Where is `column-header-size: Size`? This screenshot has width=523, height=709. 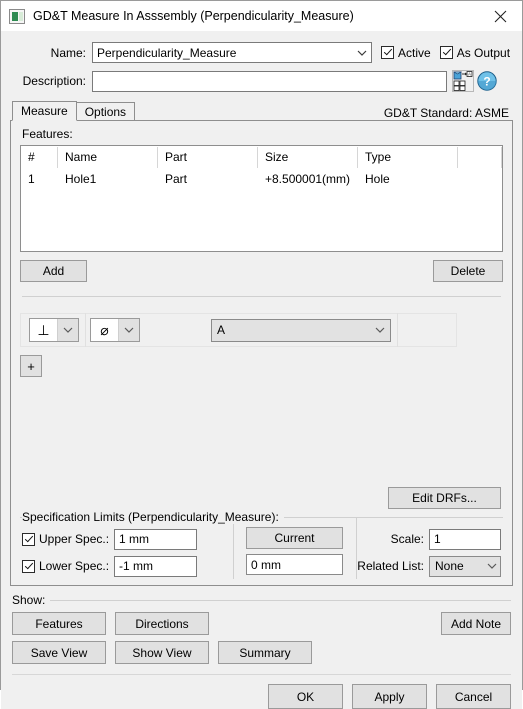
column-header-size: Size is located at coordinates (308, 157).